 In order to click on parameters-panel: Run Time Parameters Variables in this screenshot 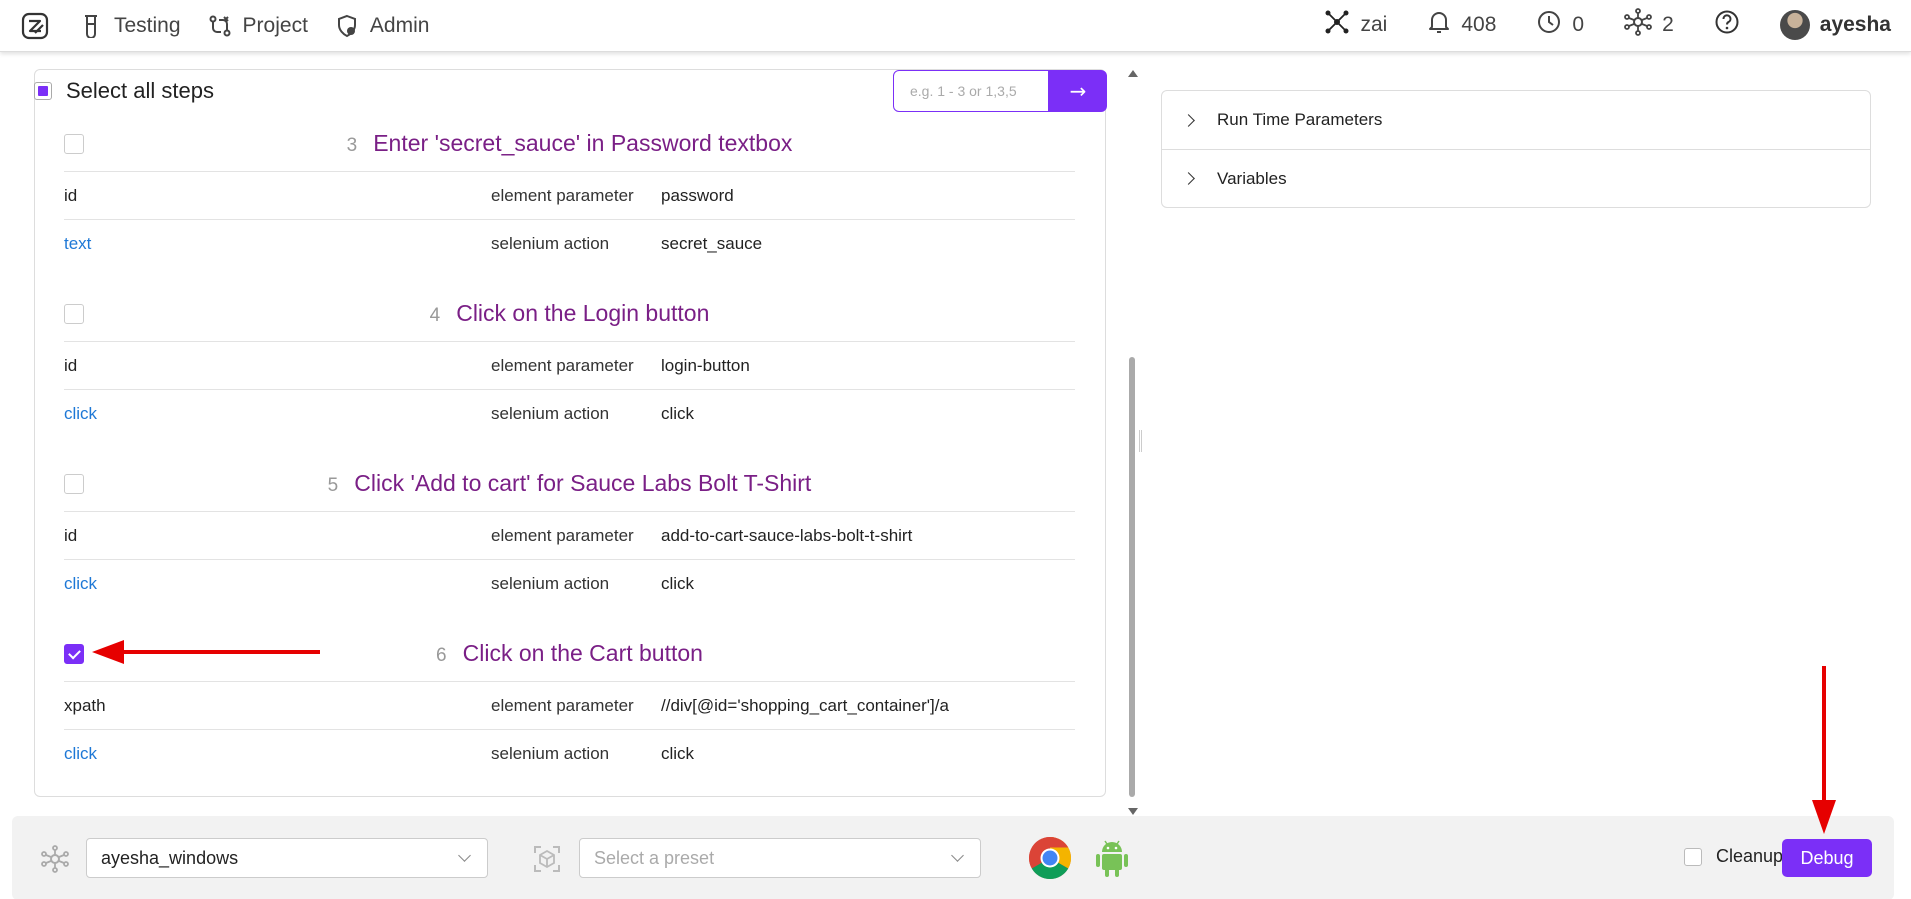, I will do `click(1516, 149)`.